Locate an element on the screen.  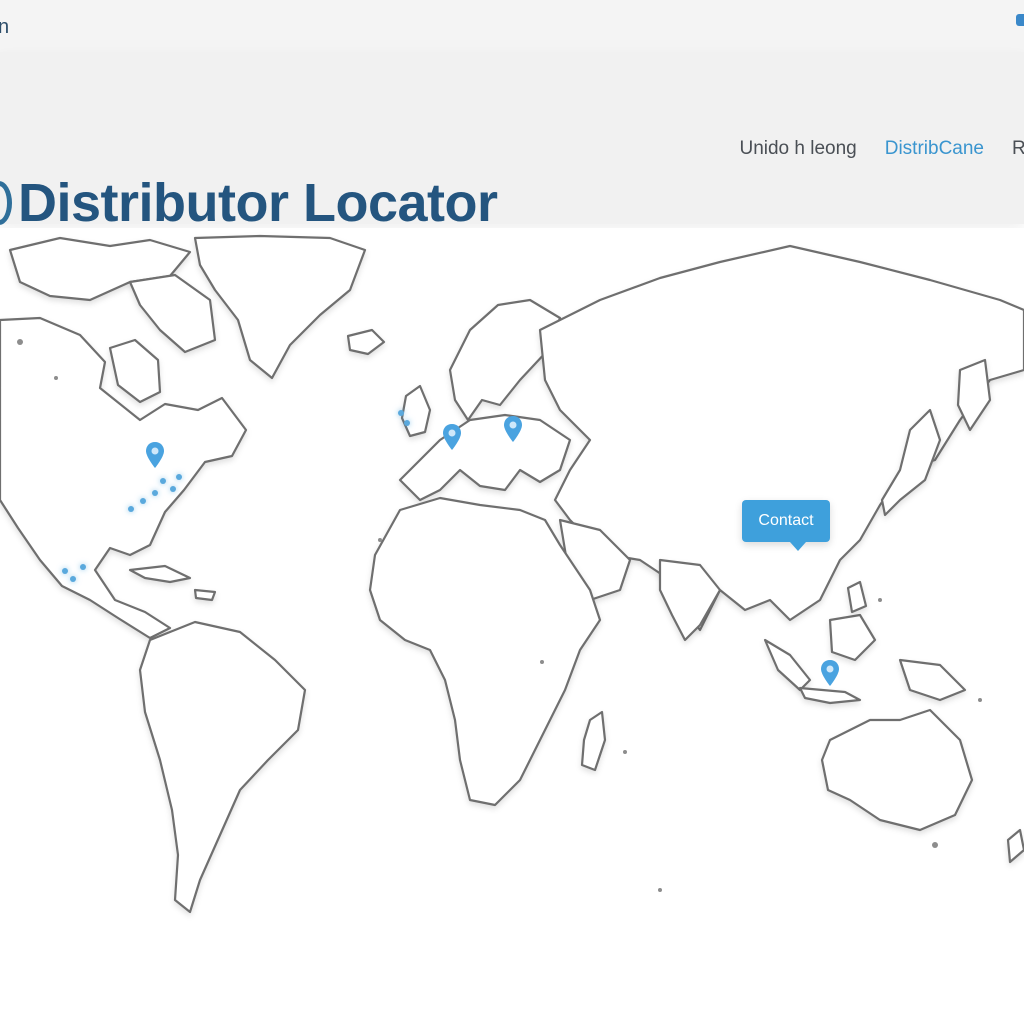
top-bar-text: n is located at coordinates (5, 27).